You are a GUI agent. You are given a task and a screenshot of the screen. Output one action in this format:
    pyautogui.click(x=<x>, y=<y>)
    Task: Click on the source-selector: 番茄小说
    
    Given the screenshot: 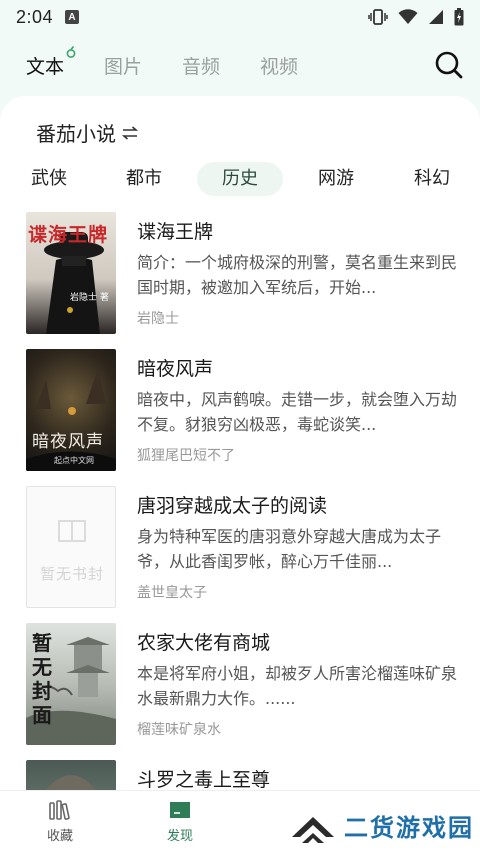 What is the action you would take?
    pyautogui.click(x=87, y=132)
    